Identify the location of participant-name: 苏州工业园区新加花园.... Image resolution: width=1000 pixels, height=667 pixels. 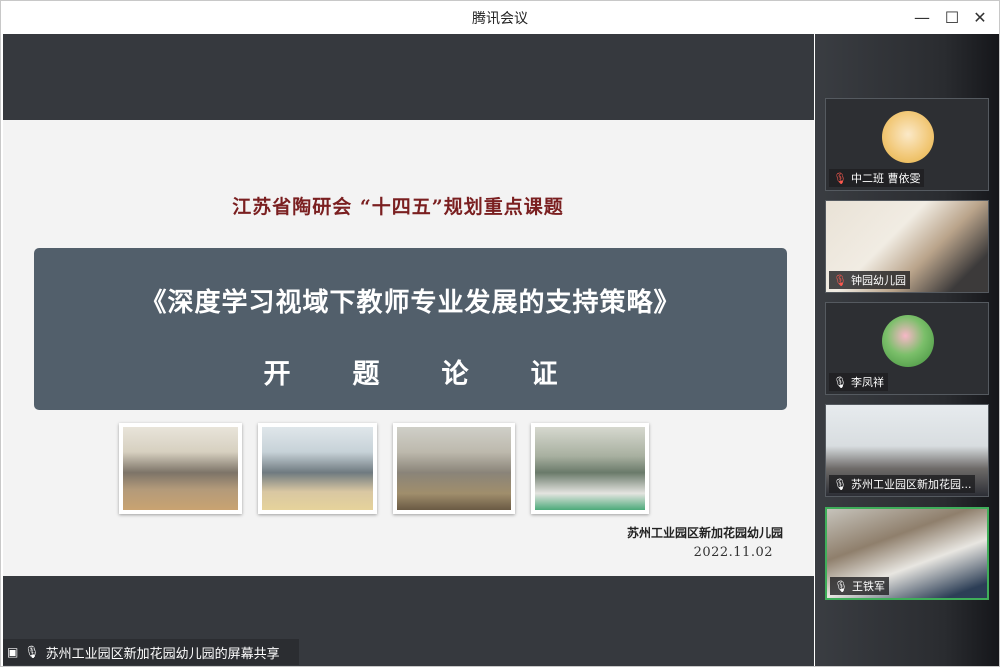
(911, 484).